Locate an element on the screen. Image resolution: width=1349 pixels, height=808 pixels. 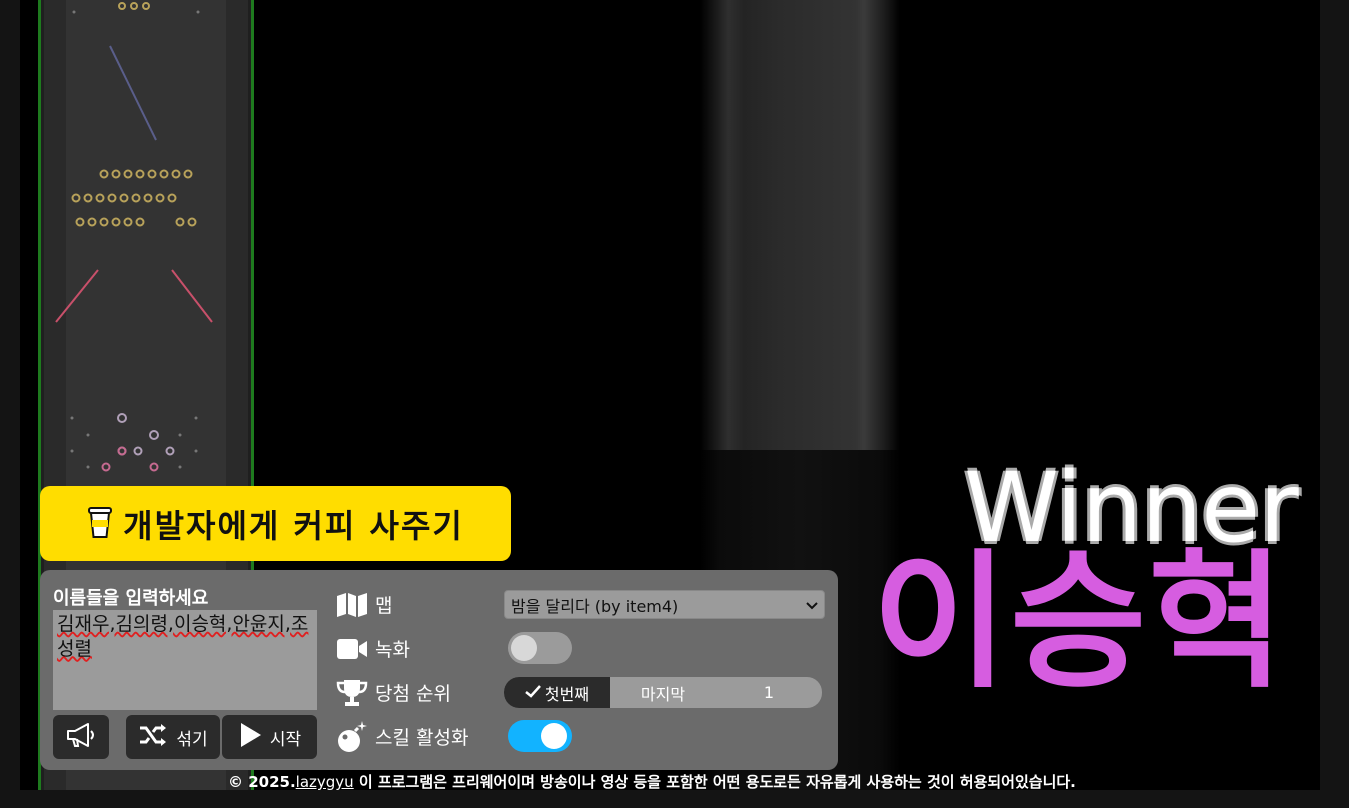
rank-option-last: 마지막 is located at coordinates (663, 692).